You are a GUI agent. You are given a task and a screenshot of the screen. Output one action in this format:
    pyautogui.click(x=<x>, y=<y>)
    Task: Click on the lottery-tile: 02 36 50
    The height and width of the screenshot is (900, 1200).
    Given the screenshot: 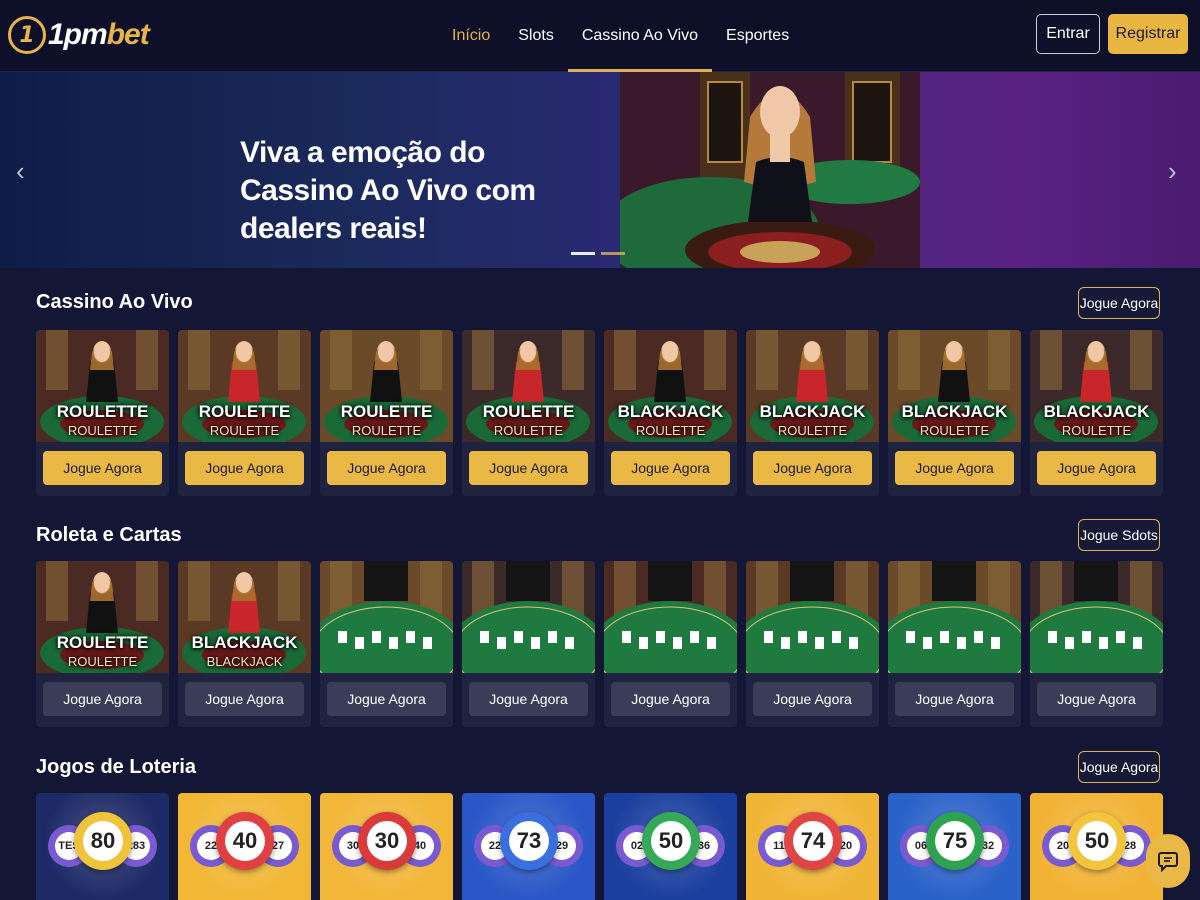 What is the action you would take?
    pyautogui.click(x=670, y=846)
    